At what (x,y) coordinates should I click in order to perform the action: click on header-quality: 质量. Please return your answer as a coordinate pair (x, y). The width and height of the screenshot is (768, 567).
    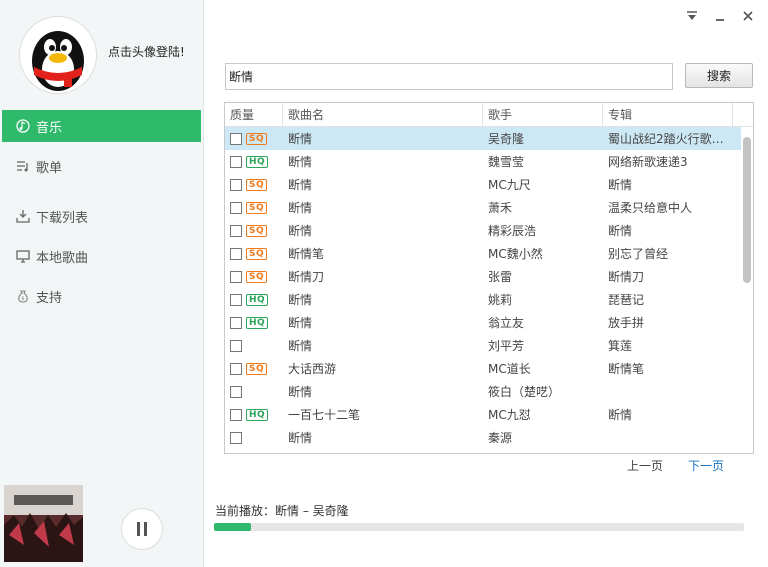
    Looking at the image, I should click on (254, 115).